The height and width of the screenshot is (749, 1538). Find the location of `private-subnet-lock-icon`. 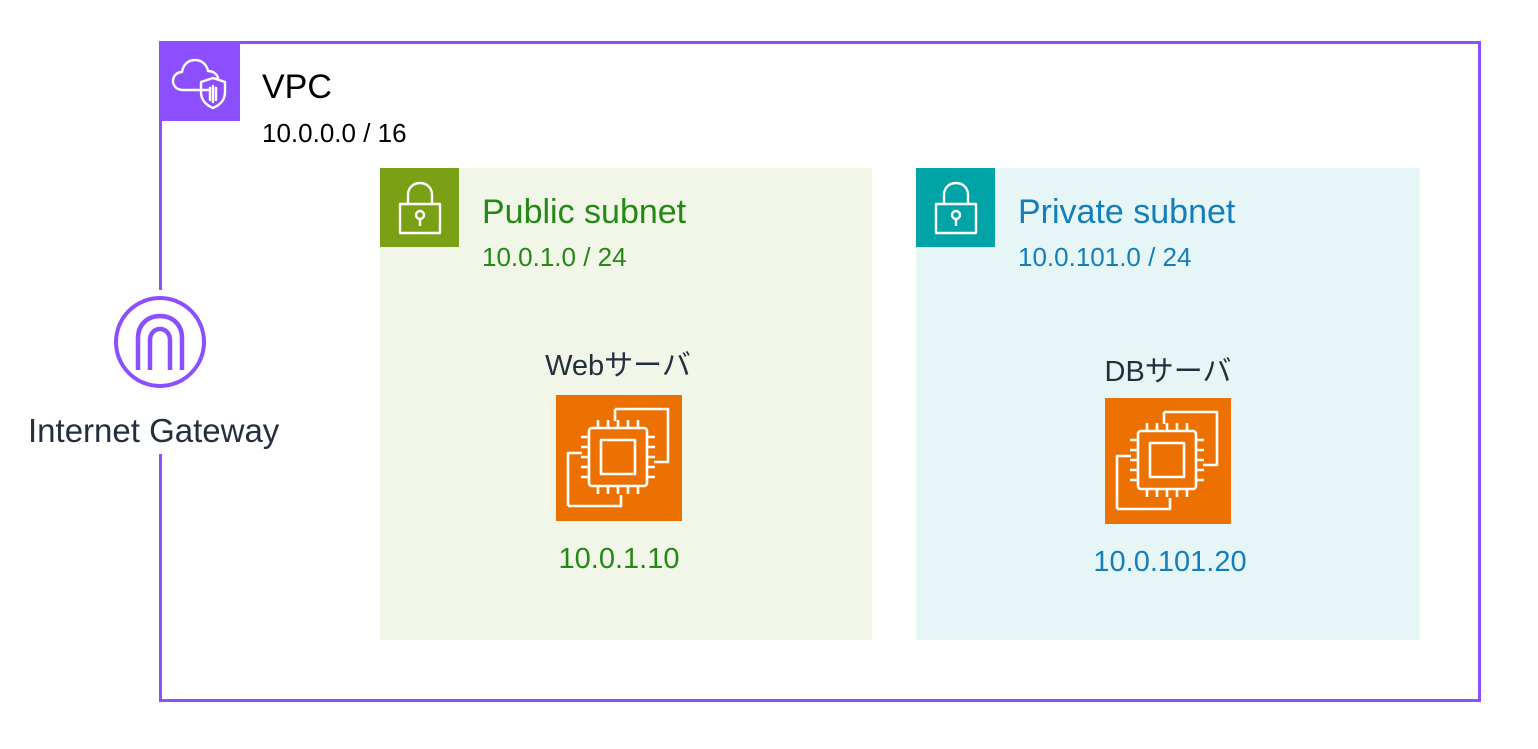

private-subnet-lock-icon is located at coordinates (955, 207).